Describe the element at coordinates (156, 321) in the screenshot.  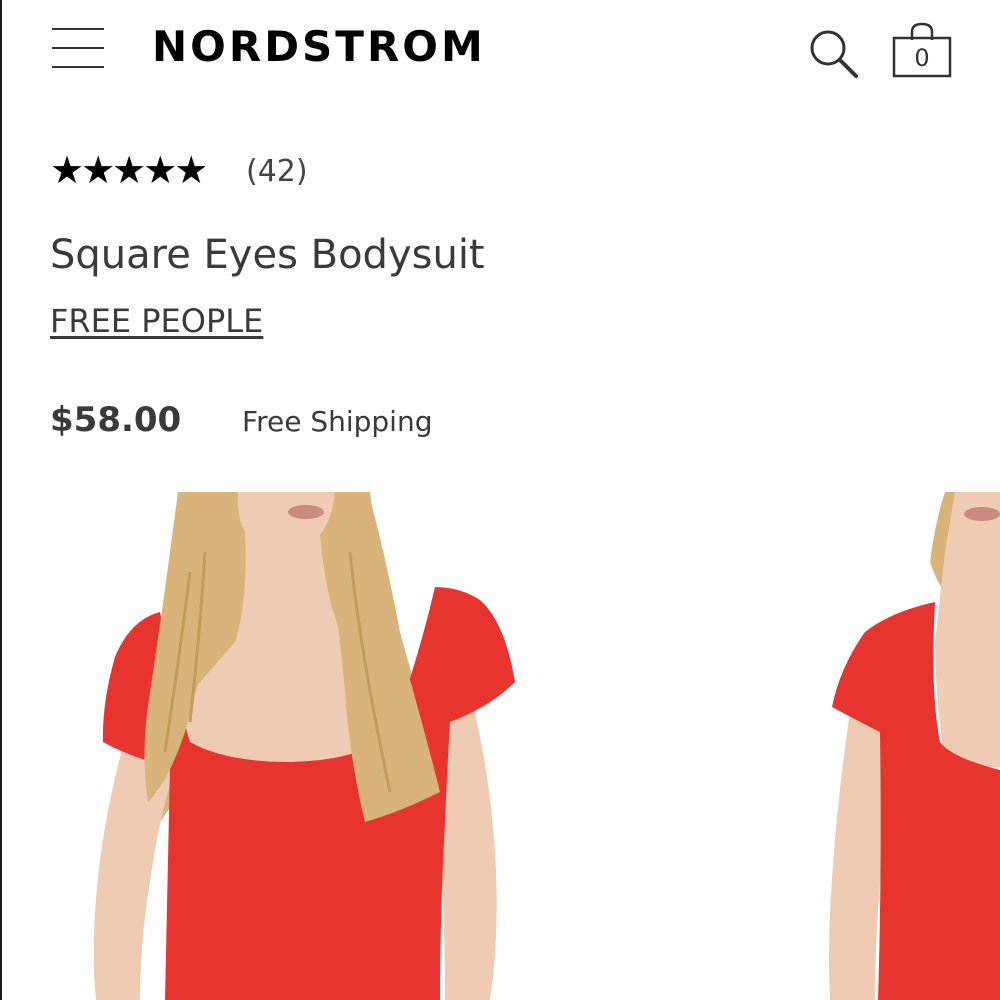
I see `brand-link: FREE PEOPLE` at that location.